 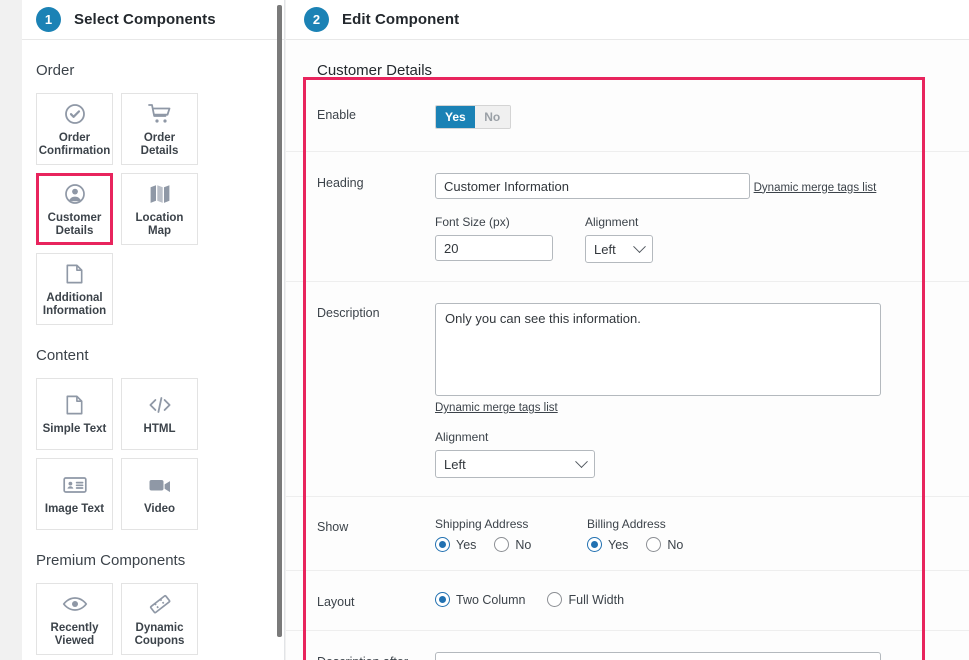 What do you see at coordinates (592, 186) in the screenshot?
I see `heading-input` at bounding box center [592, 186].